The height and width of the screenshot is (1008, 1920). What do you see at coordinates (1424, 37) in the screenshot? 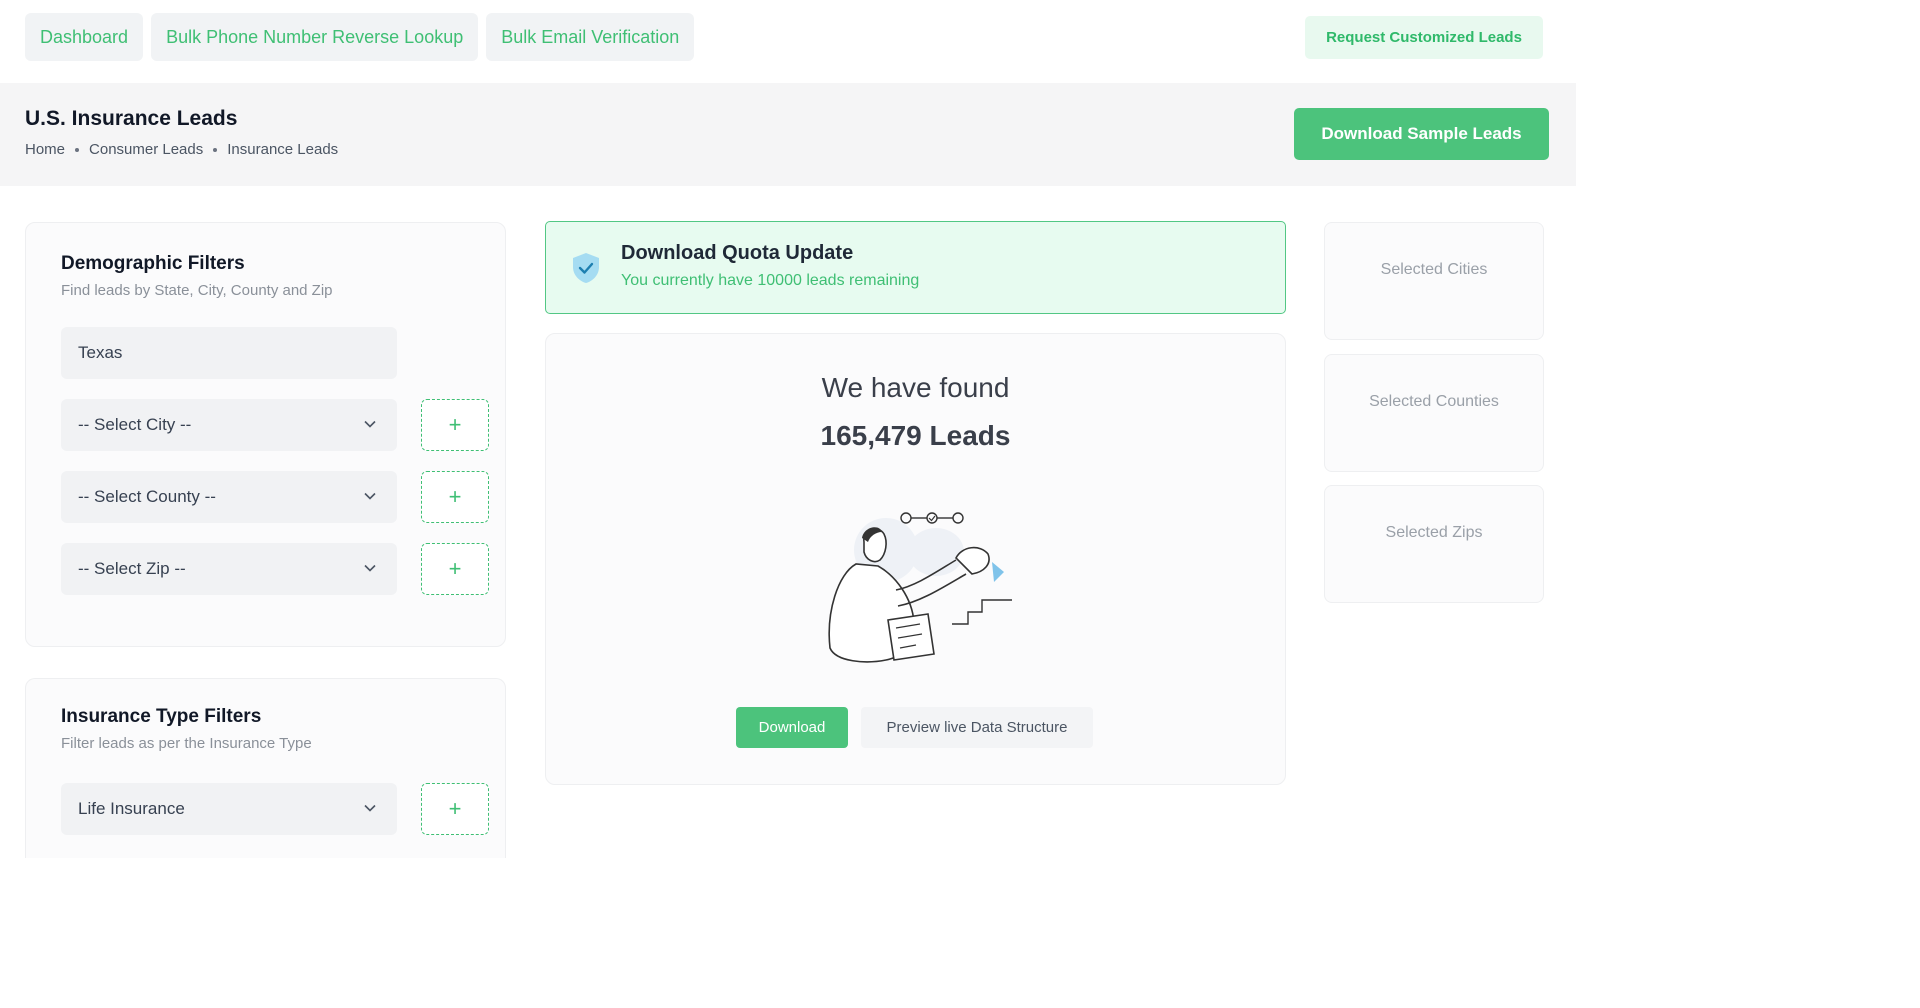
I see `request-customized-leads-button: Request Customized Leads` at bounding box center [1424, 37].